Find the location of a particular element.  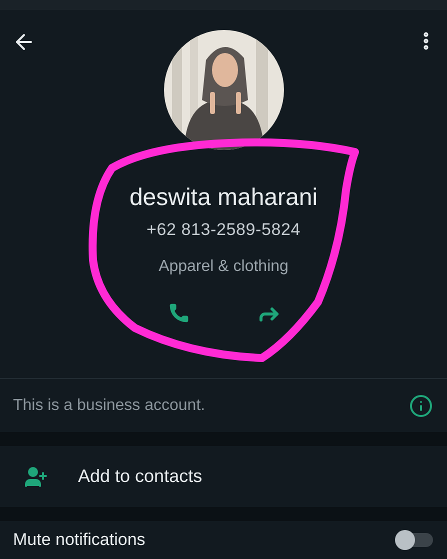

add-to-contacts-item: Add to contacts is located at coordinates (223, 476).